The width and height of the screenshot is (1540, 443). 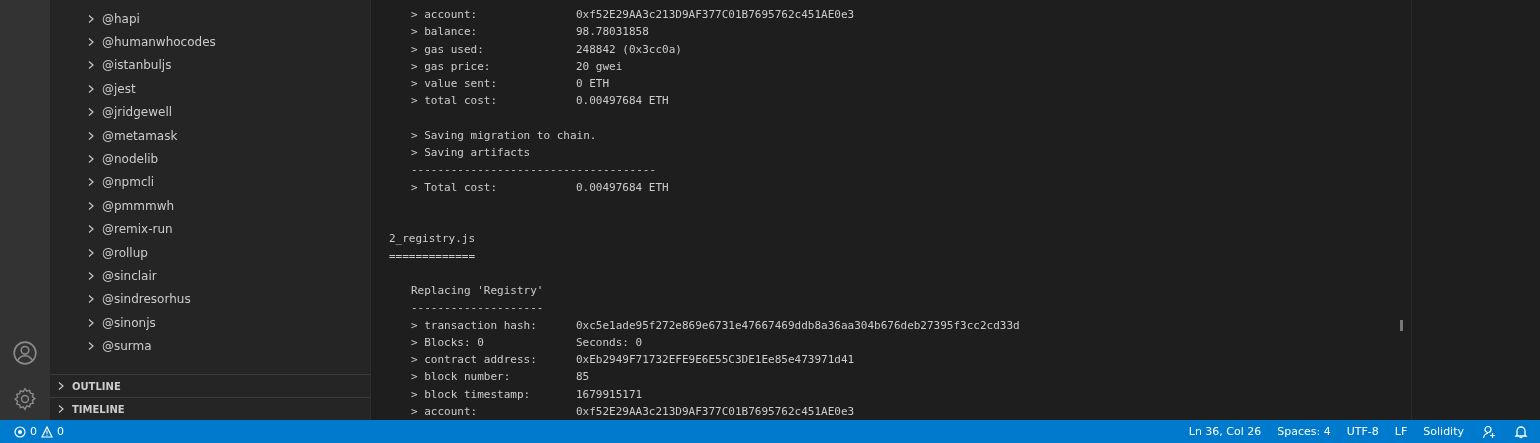 What do you see at coordinates (1521, 431) in the screenshot?
I see `bell-icon` at bounding box center [1521, 431].